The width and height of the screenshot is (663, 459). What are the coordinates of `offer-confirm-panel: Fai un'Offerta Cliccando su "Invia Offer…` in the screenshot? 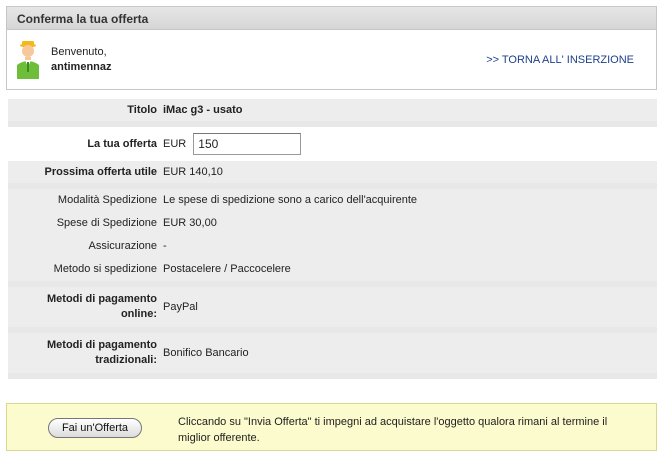 It's located at (331, 427).